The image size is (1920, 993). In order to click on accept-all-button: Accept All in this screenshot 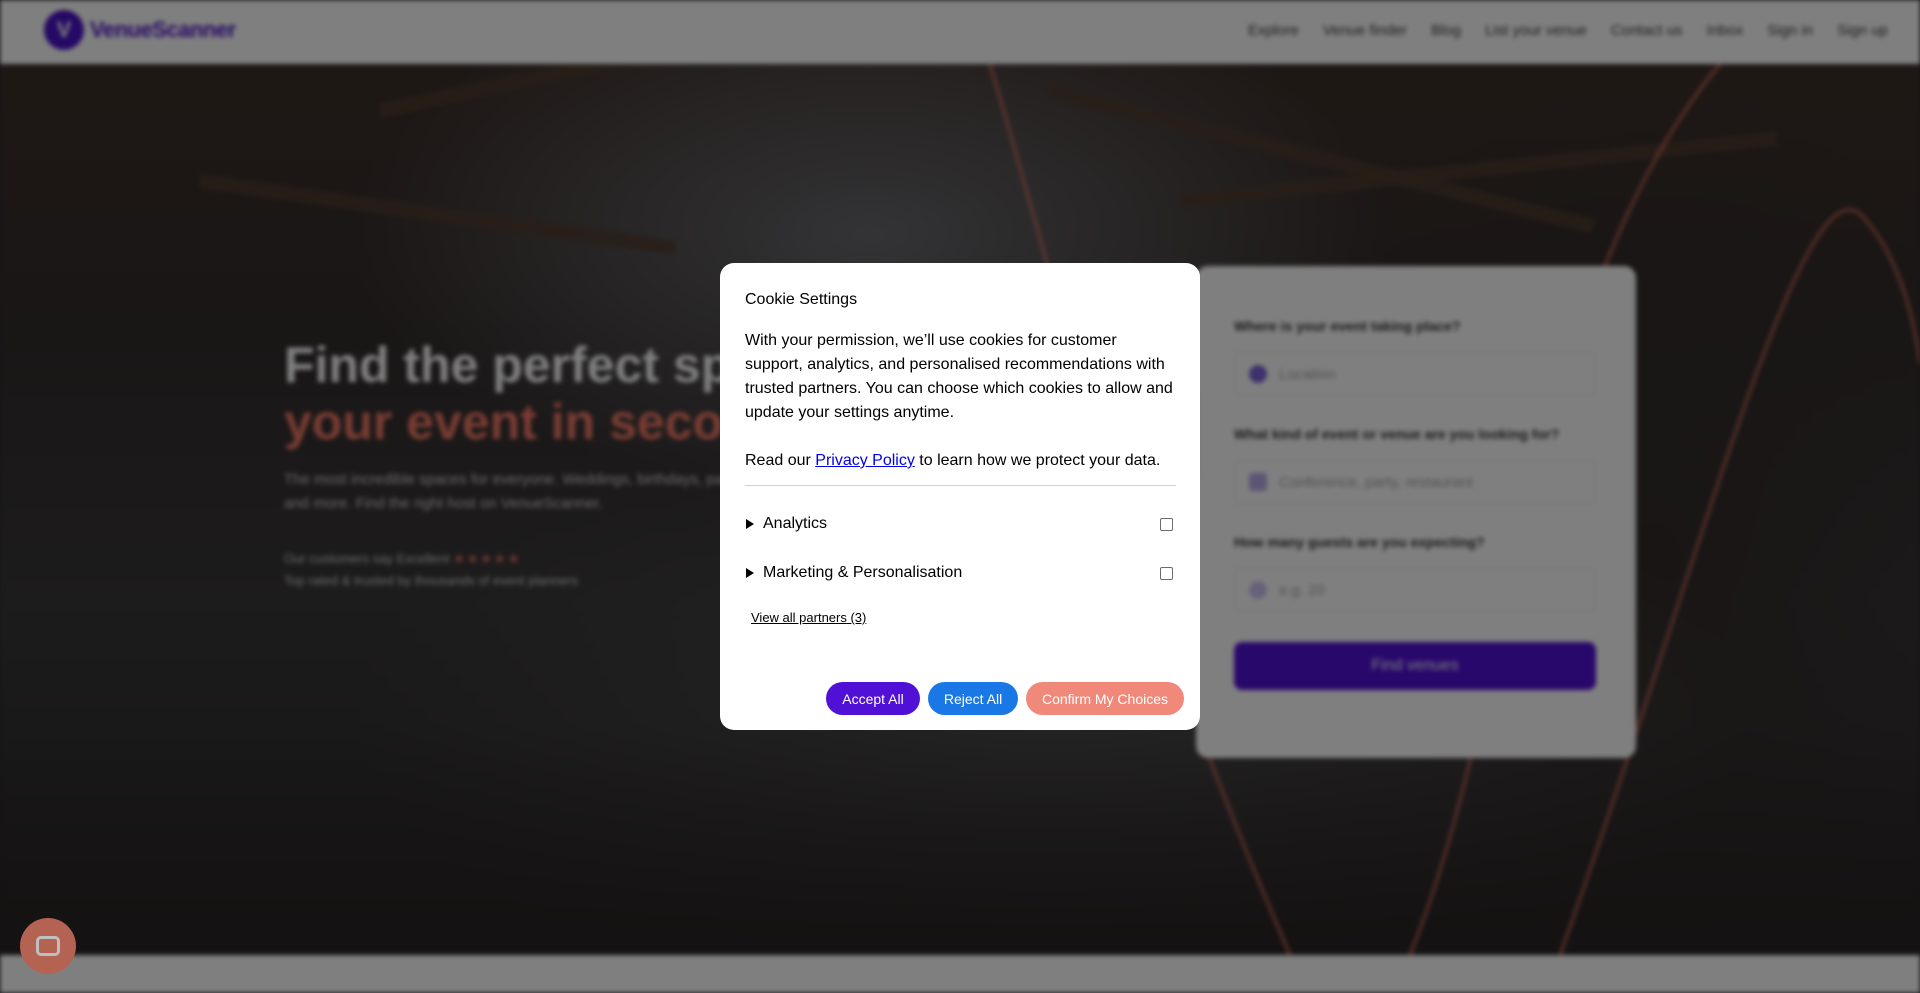, I will do `click(873, 698)`.